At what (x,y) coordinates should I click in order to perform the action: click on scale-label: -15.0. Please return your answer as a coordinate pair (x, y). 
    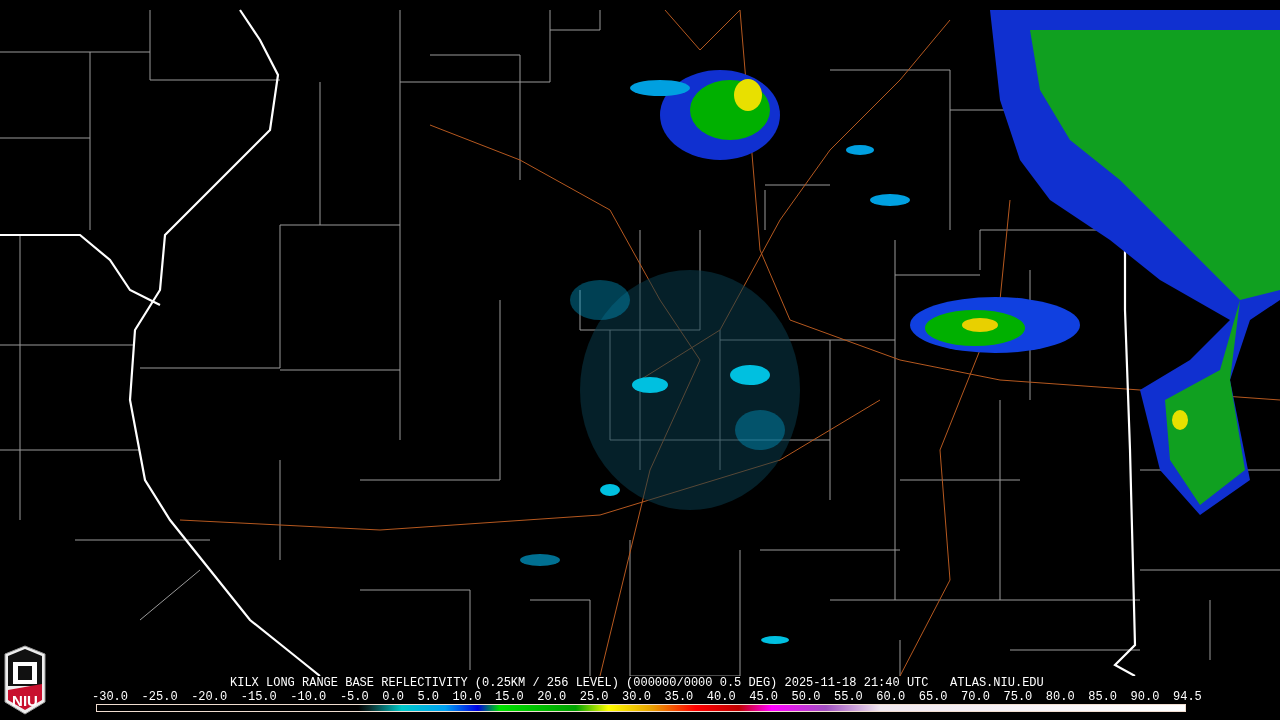
    Looking at the image, I should click on (258, 697).